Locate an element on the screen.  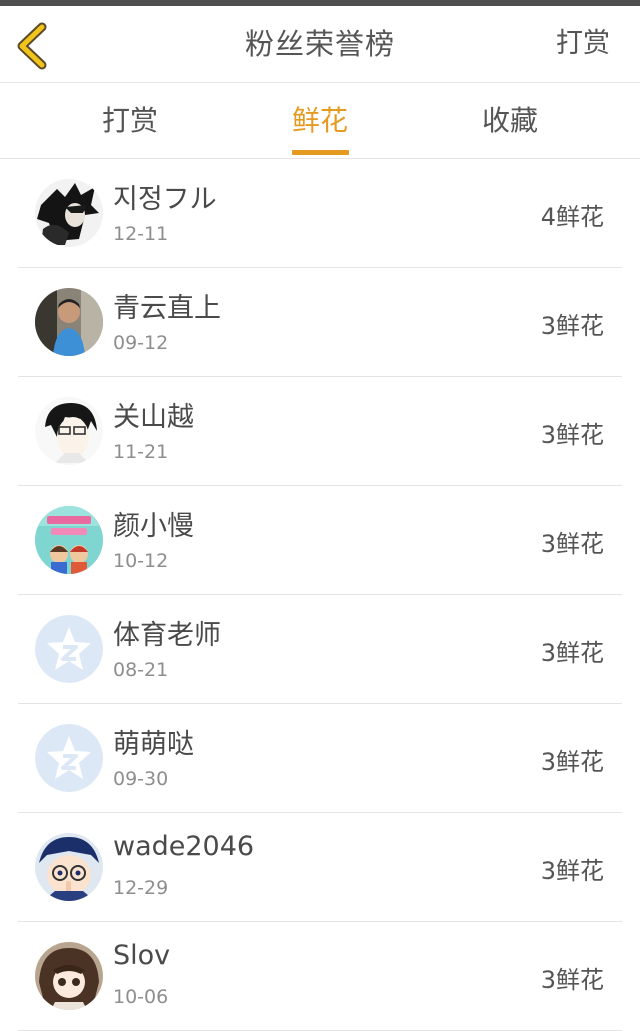
fan-date: 10-06 is located at coordinates (141, 997).